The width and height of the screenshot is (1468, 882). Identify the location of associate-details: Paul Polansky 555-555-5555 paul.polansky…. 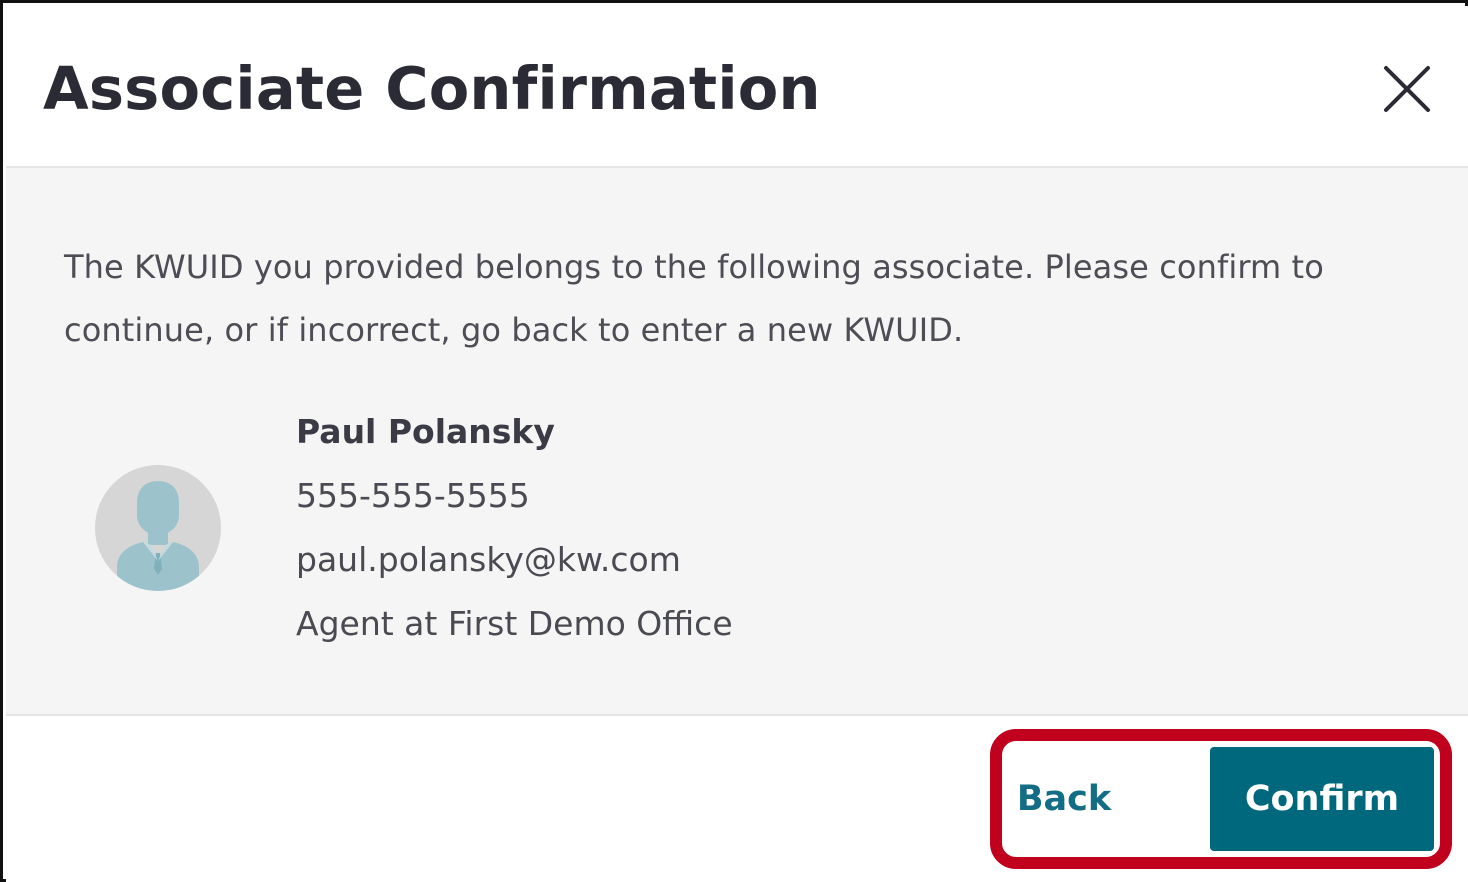
(514, 528).